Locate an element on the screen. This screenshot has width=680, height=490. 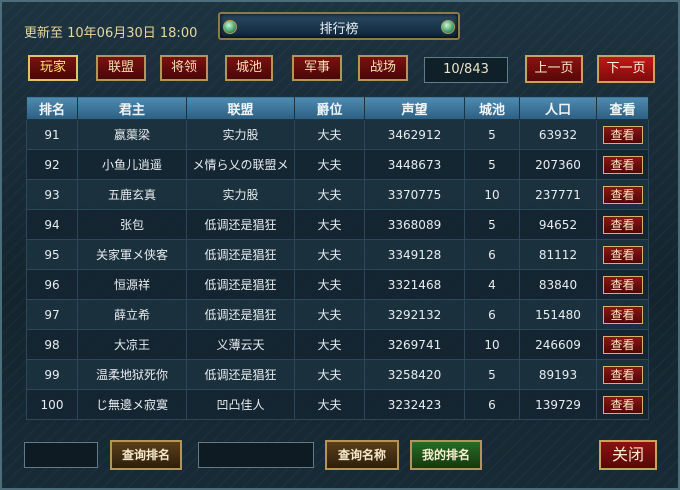
rank-search-input is located at coordinates (61, 455).